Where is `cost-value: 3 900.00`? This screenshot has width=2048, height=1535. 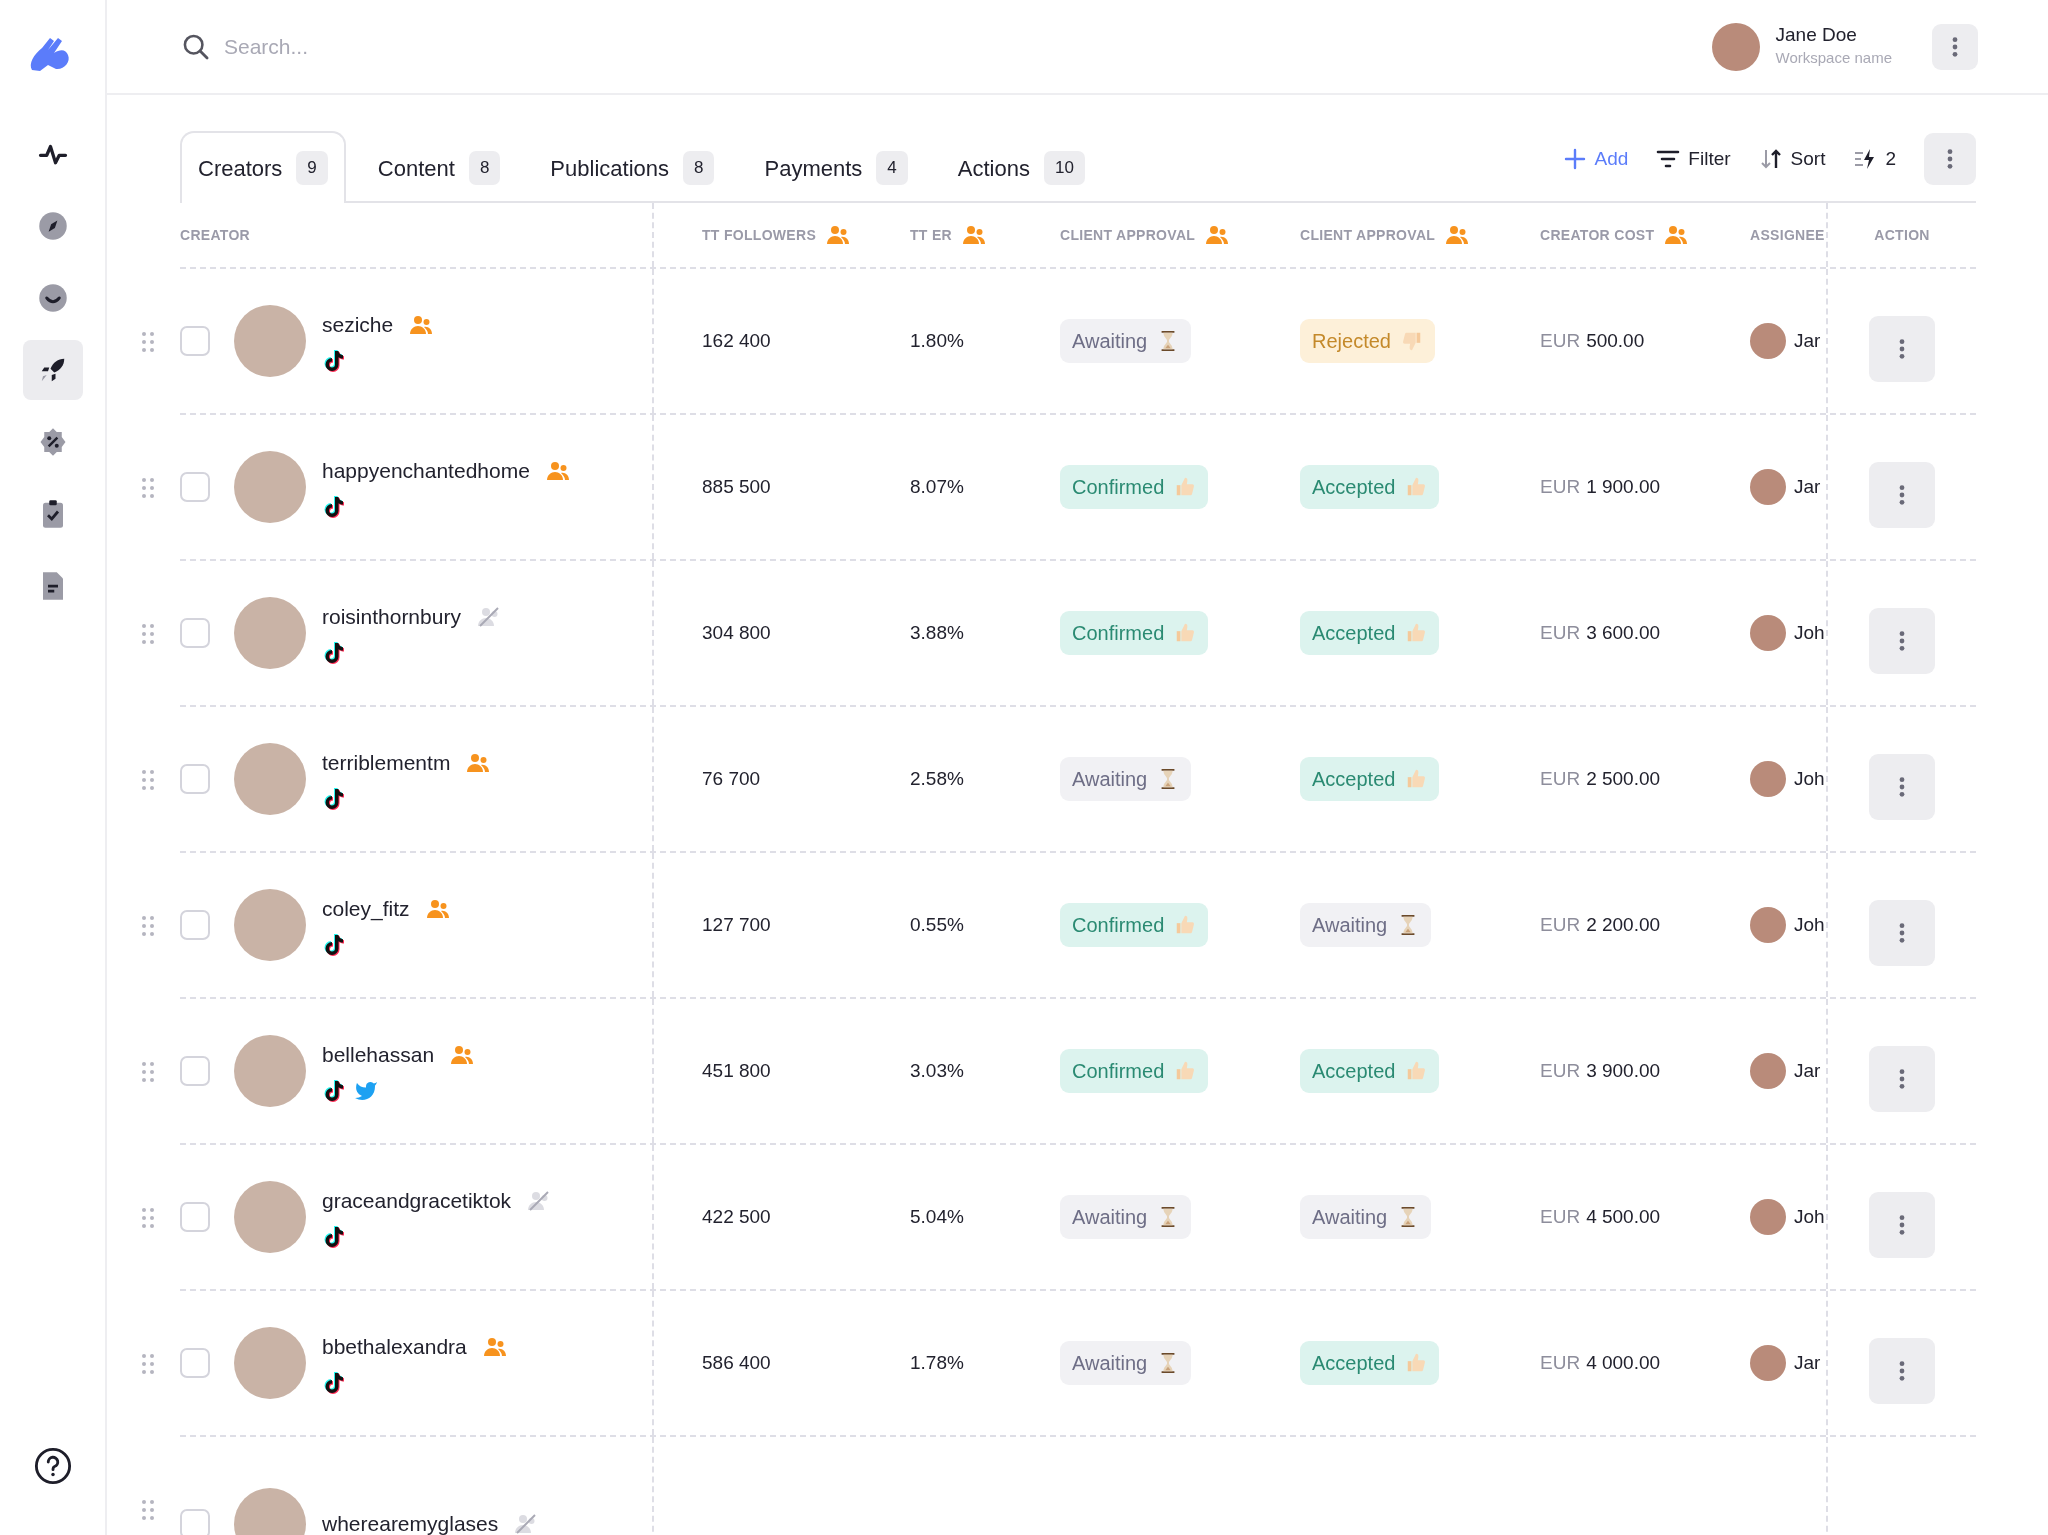 cost-value: 3 900.00 is located at coordinates (1623, 1070).